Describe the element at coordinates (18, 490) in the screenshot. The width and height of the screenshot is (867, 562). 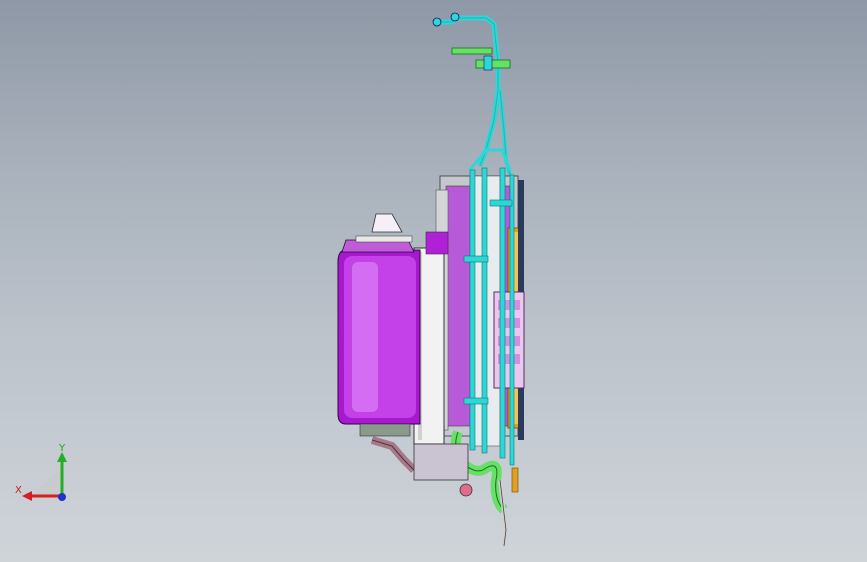
I see `x-axis-label: X` at that location.